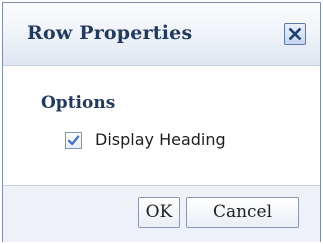 This screenshot has width=323, height=244. What do you see at coordinates (242, 212) in the screenshot?
I see `cancel-button: Cancel` at bounding box center [242, 212].